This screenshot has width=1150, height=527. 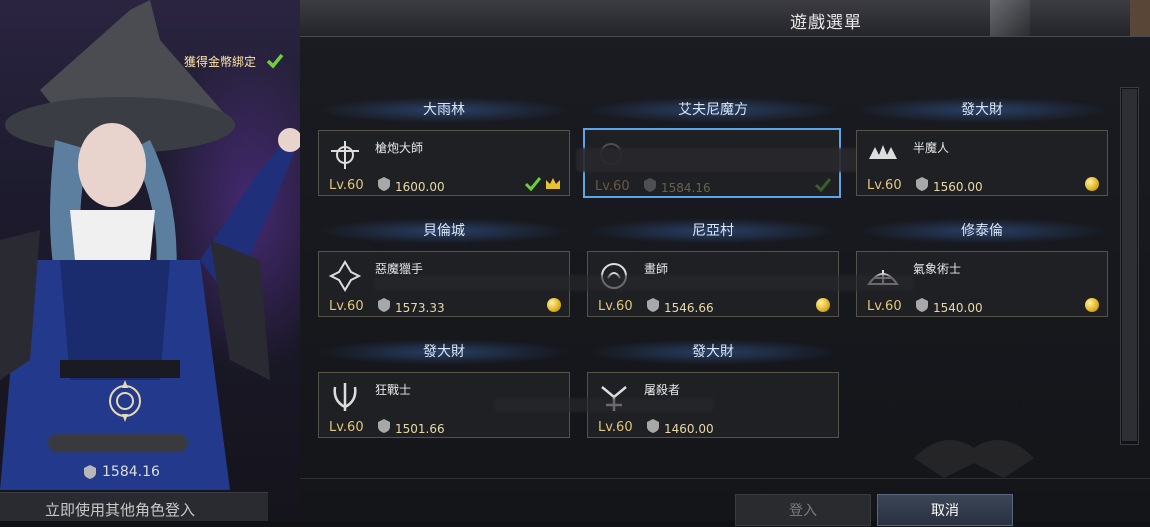 What do you see at coordinates (220, 62) in the screenshot?
I see `gold-bind-label: 獲得金幣綁定` at bounding box center [220, 62].